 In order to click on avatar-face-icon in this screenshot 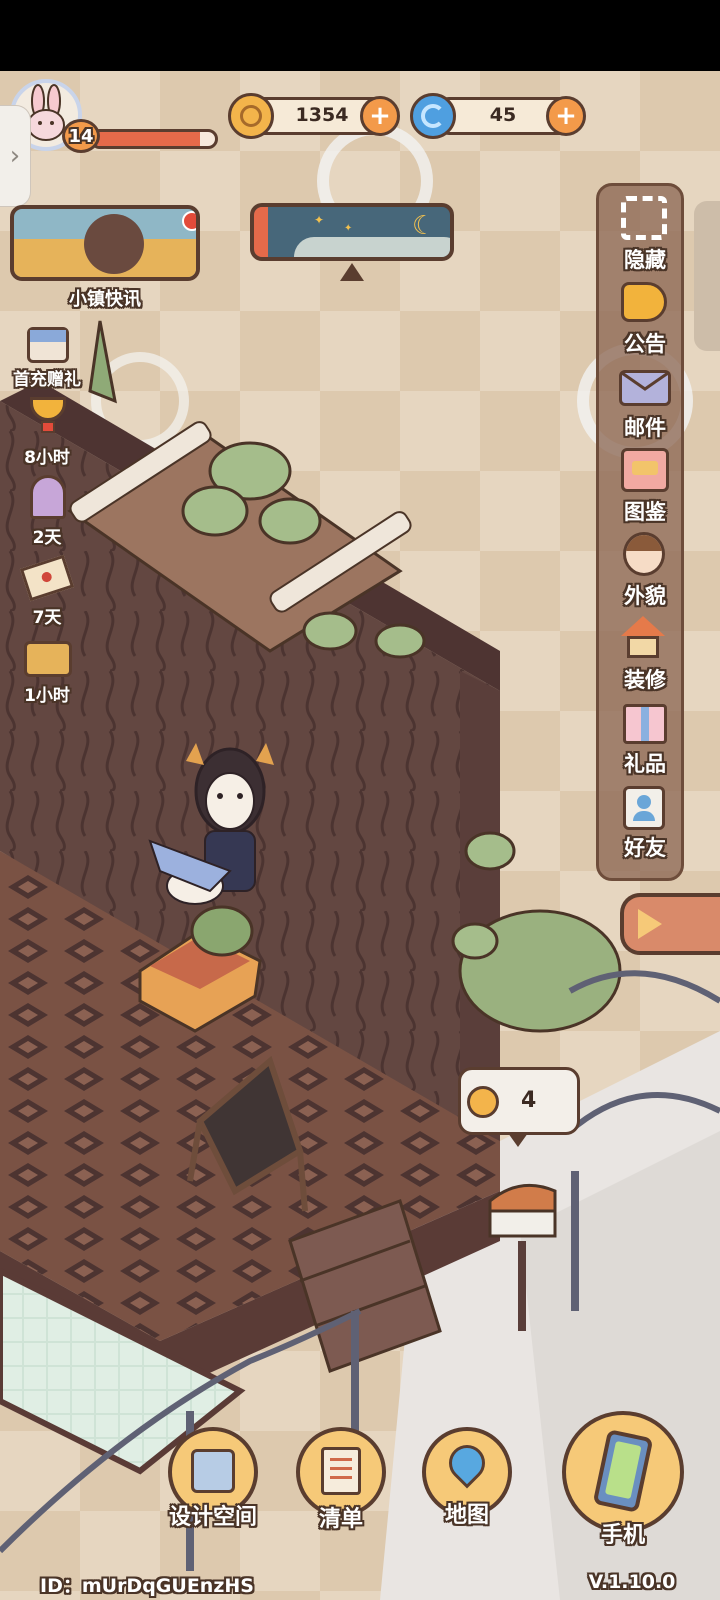, I will do `click(644, 554)`.